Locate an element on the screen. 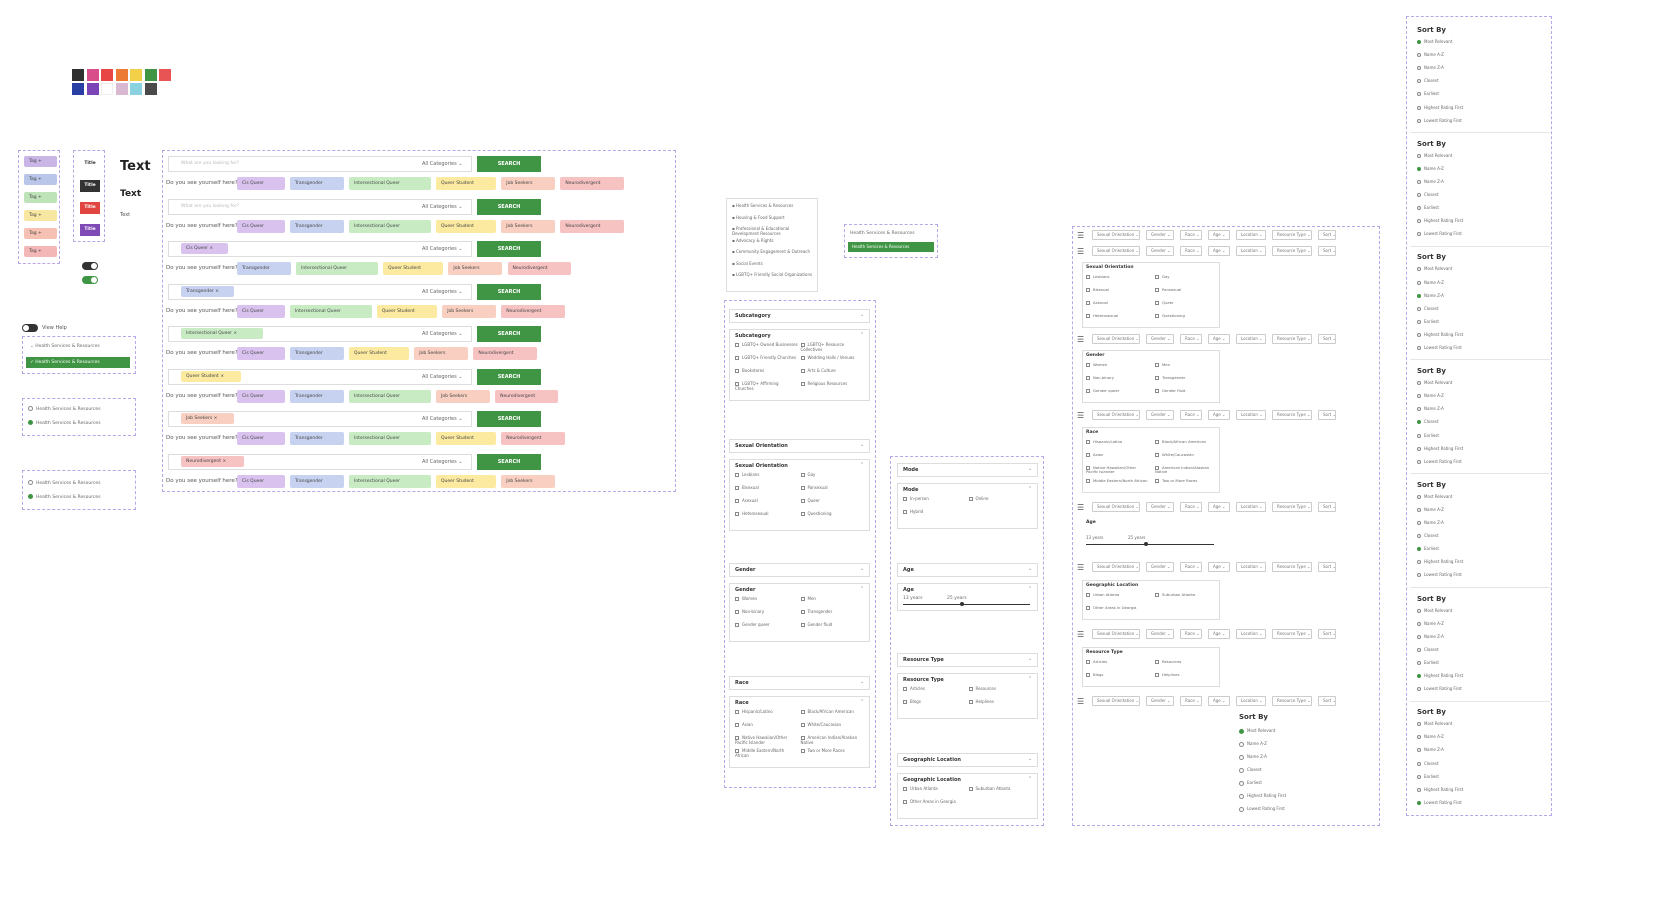 The image size is (1662, 902). search-query-chip: Transgender × is located at coordinates (208, 291).